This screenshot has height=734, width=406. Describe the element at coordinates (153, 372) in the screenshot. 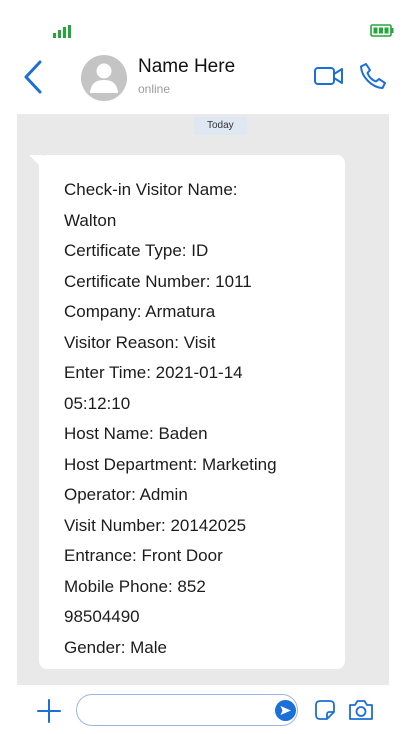

I see `message-line: Enter Time: 2021-01-14` at that location.